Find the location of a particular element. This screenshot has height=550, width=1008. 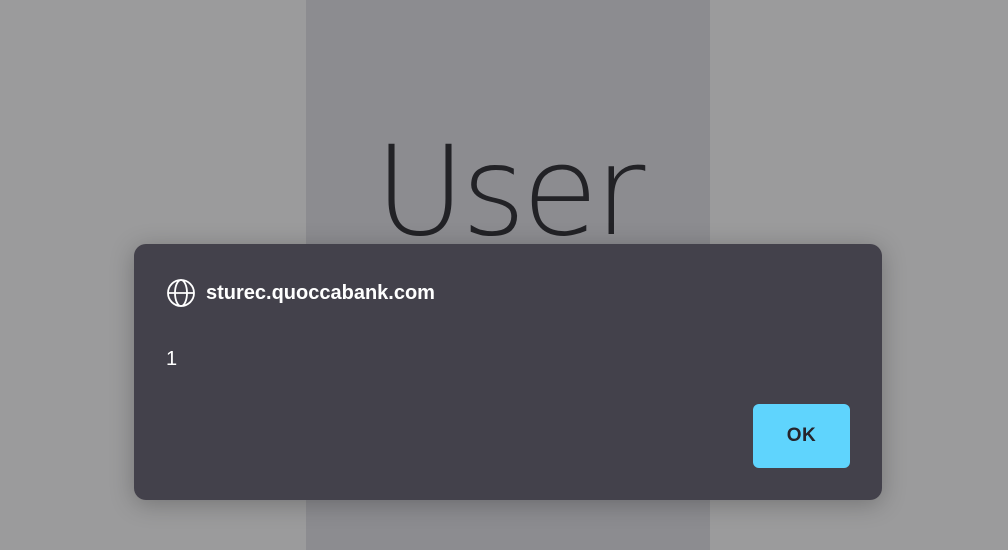

dialog-header: sturec.quoccabank.com is located at coordinates (300, 293).